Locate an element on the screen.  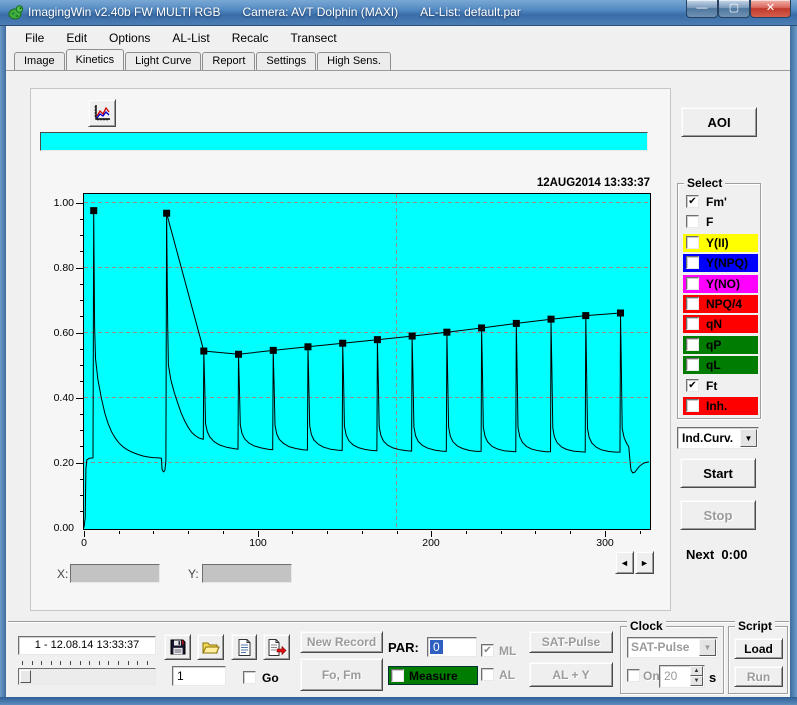
channel-checkbox-yno is located at coordinates (692, 283).